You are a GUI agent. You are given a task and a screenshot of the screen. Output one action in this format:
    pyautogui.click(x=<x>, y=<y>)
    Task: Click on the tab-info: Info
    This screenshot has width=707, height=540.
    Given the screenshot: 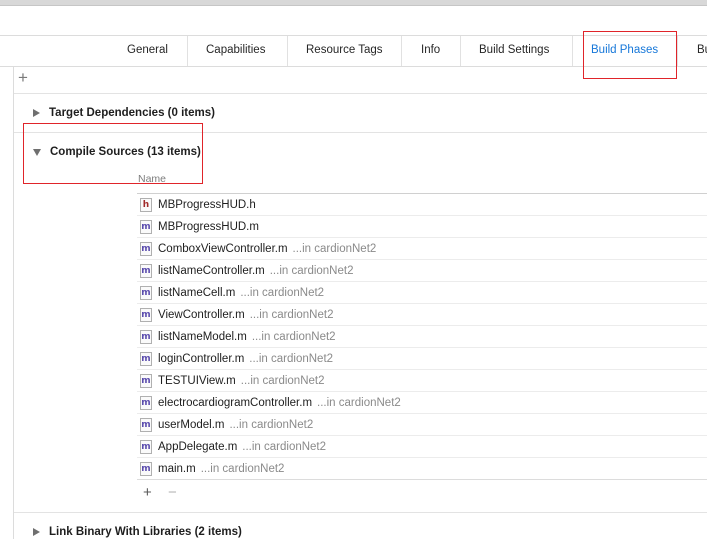 What is the action you would take?
    pyautogui.click(x=430, y=51)
    